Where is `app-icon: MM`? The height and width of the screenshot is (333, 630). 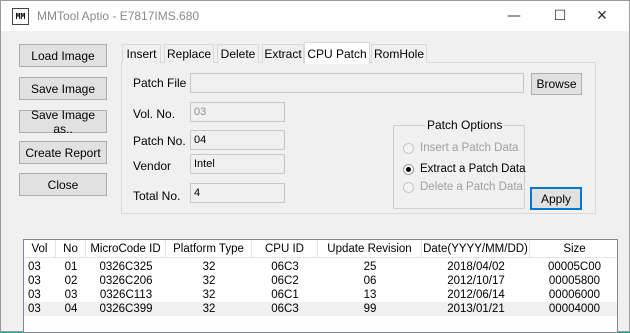 app-icon: MM is located at coordinates (20, 16).